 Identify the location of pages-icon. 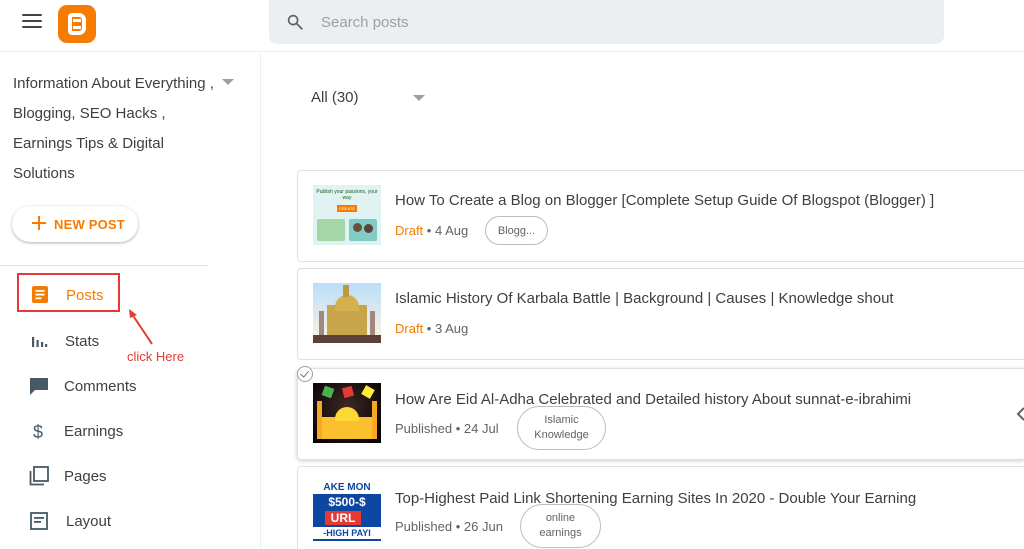
(39, 476).